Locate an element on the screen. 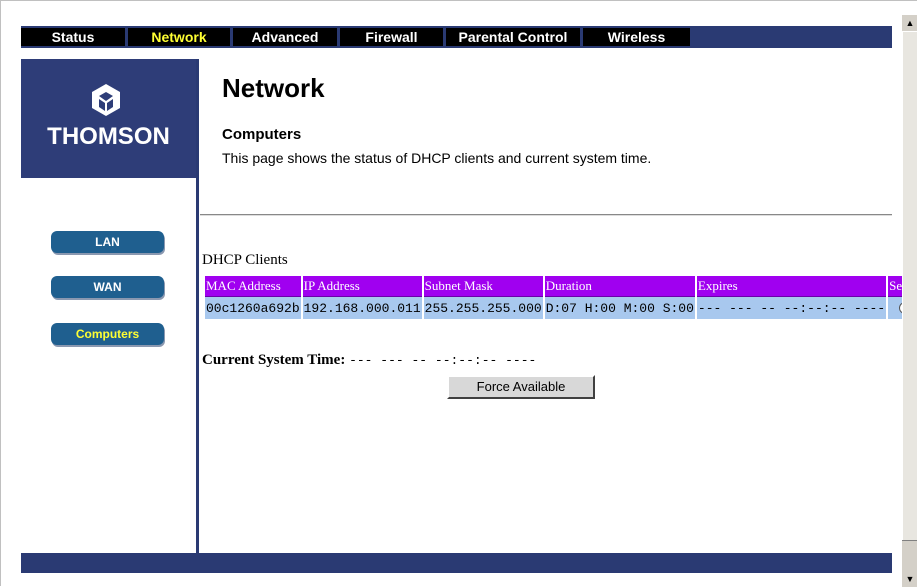 This screenshot has width=917, height=587. subnet-mask-cell: 255.255.255.000 is located at coordinates (483, 308).